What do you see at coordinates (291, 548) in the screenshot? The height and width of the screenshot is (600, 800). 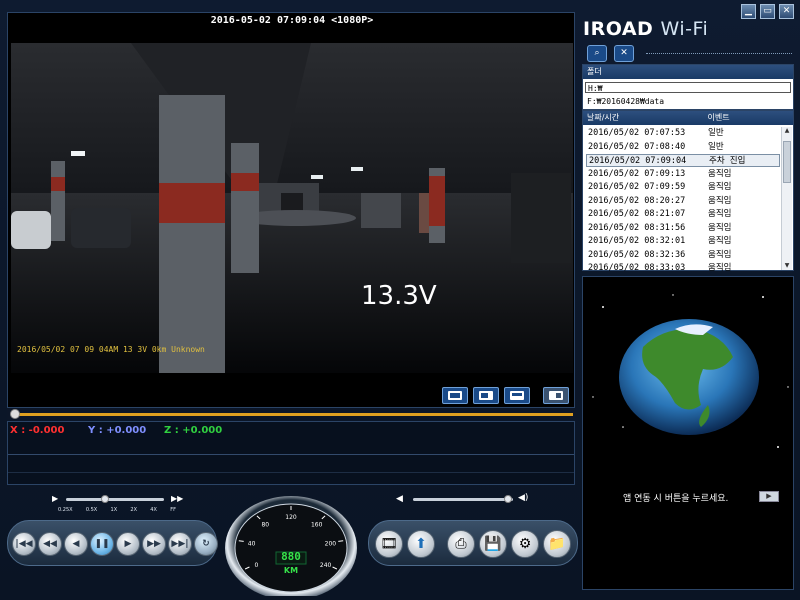 I see `speedometer-gauge: 0 40 80 120 160 200 240` at bounding box center [291, 548].